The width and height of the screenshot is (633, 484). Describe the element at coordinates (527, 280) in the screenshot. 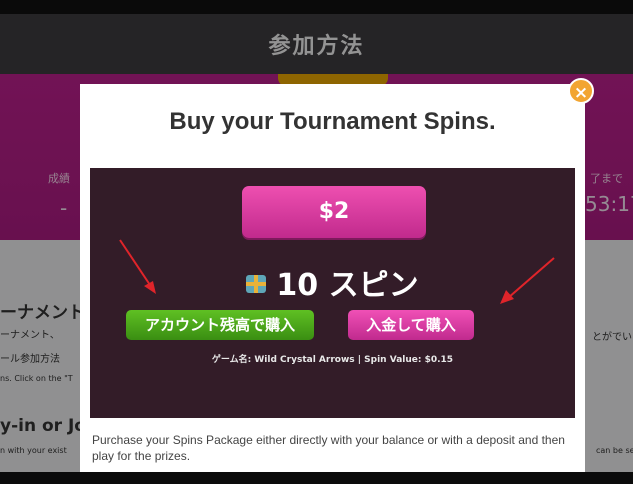

I see `annotation-arrow-right` at that location.